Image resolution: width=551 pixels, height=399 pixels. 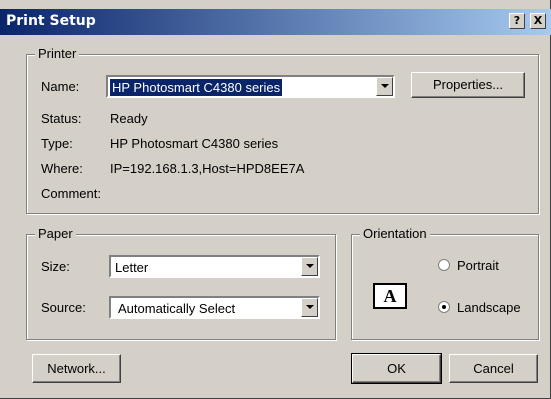 I want to click on ok-button: OK, so click(x=396, y=368).